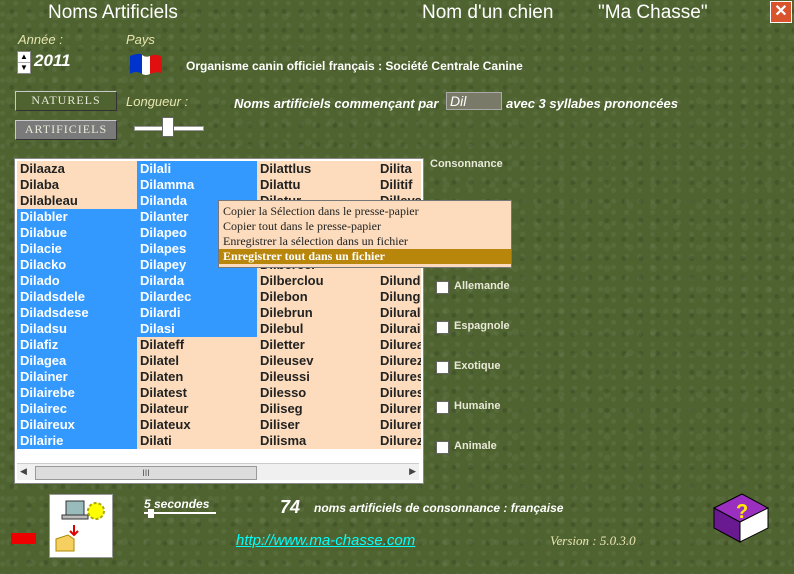 This screenshot has height=574, width=794. I want to click on checkbox-animale, so click(442, 447).